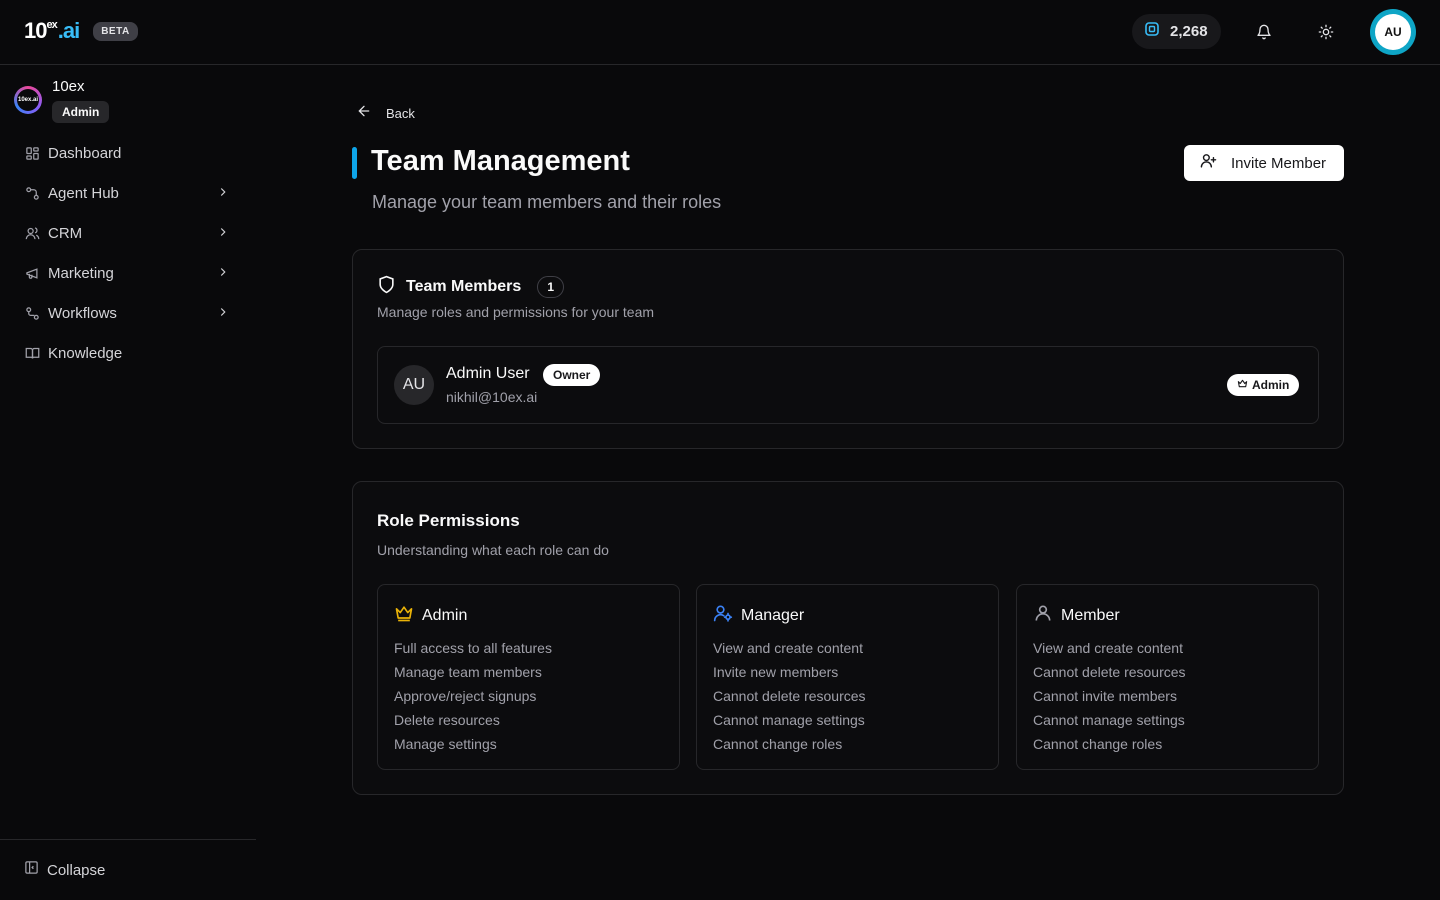 This screenshot has width=1440, height=900. I want to click on owner-badge: Owner, so click(572, 375).